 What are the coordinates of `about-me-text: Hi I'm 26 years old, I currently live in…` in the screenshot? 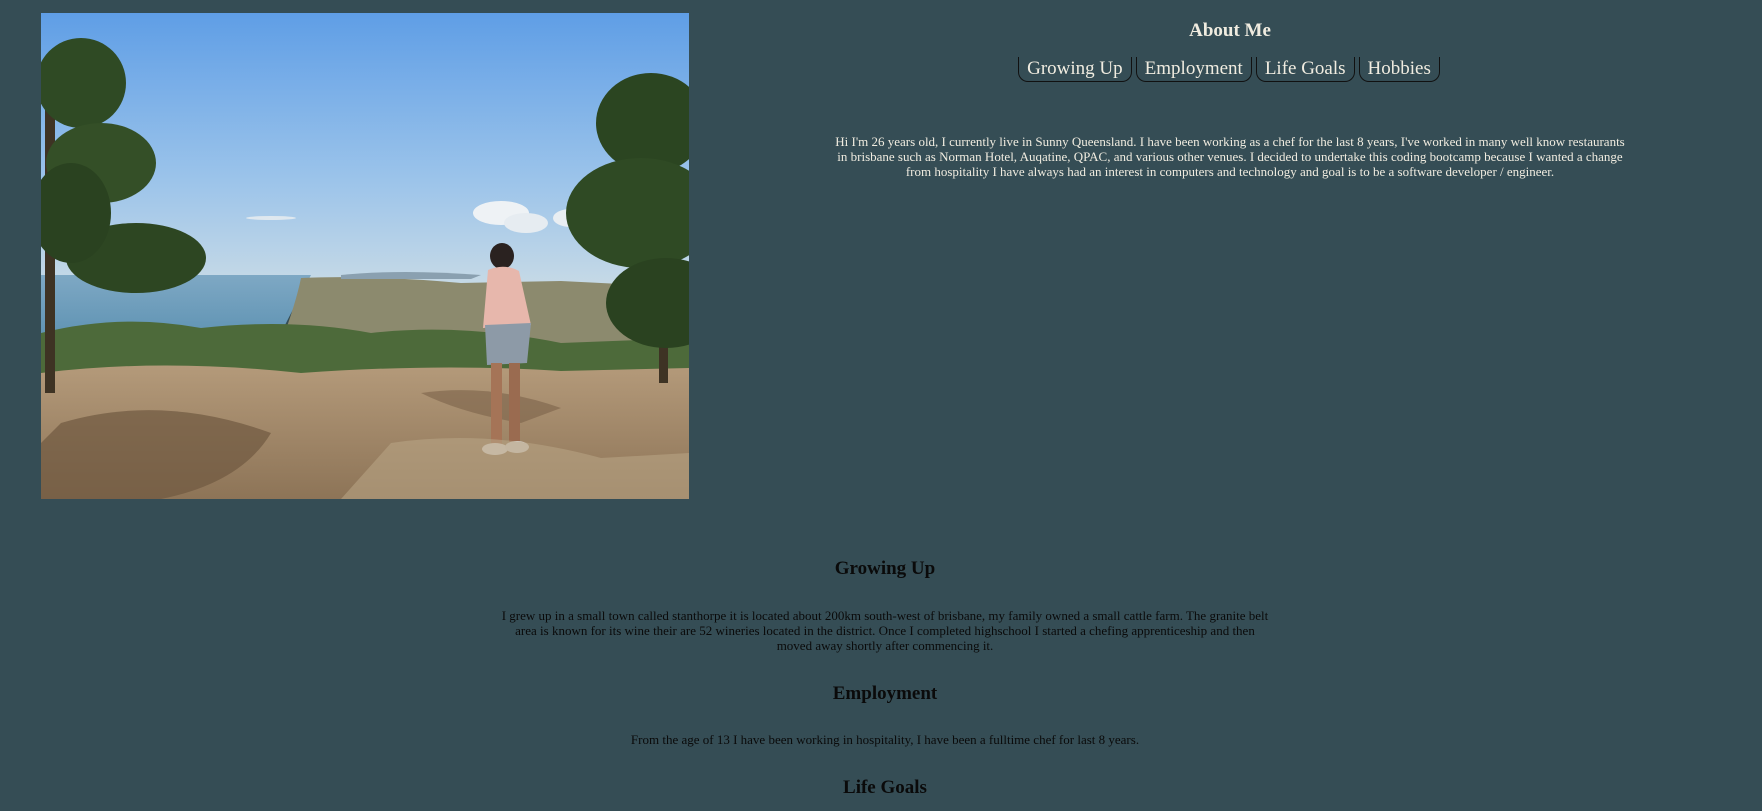 It's located at (1230, 156).